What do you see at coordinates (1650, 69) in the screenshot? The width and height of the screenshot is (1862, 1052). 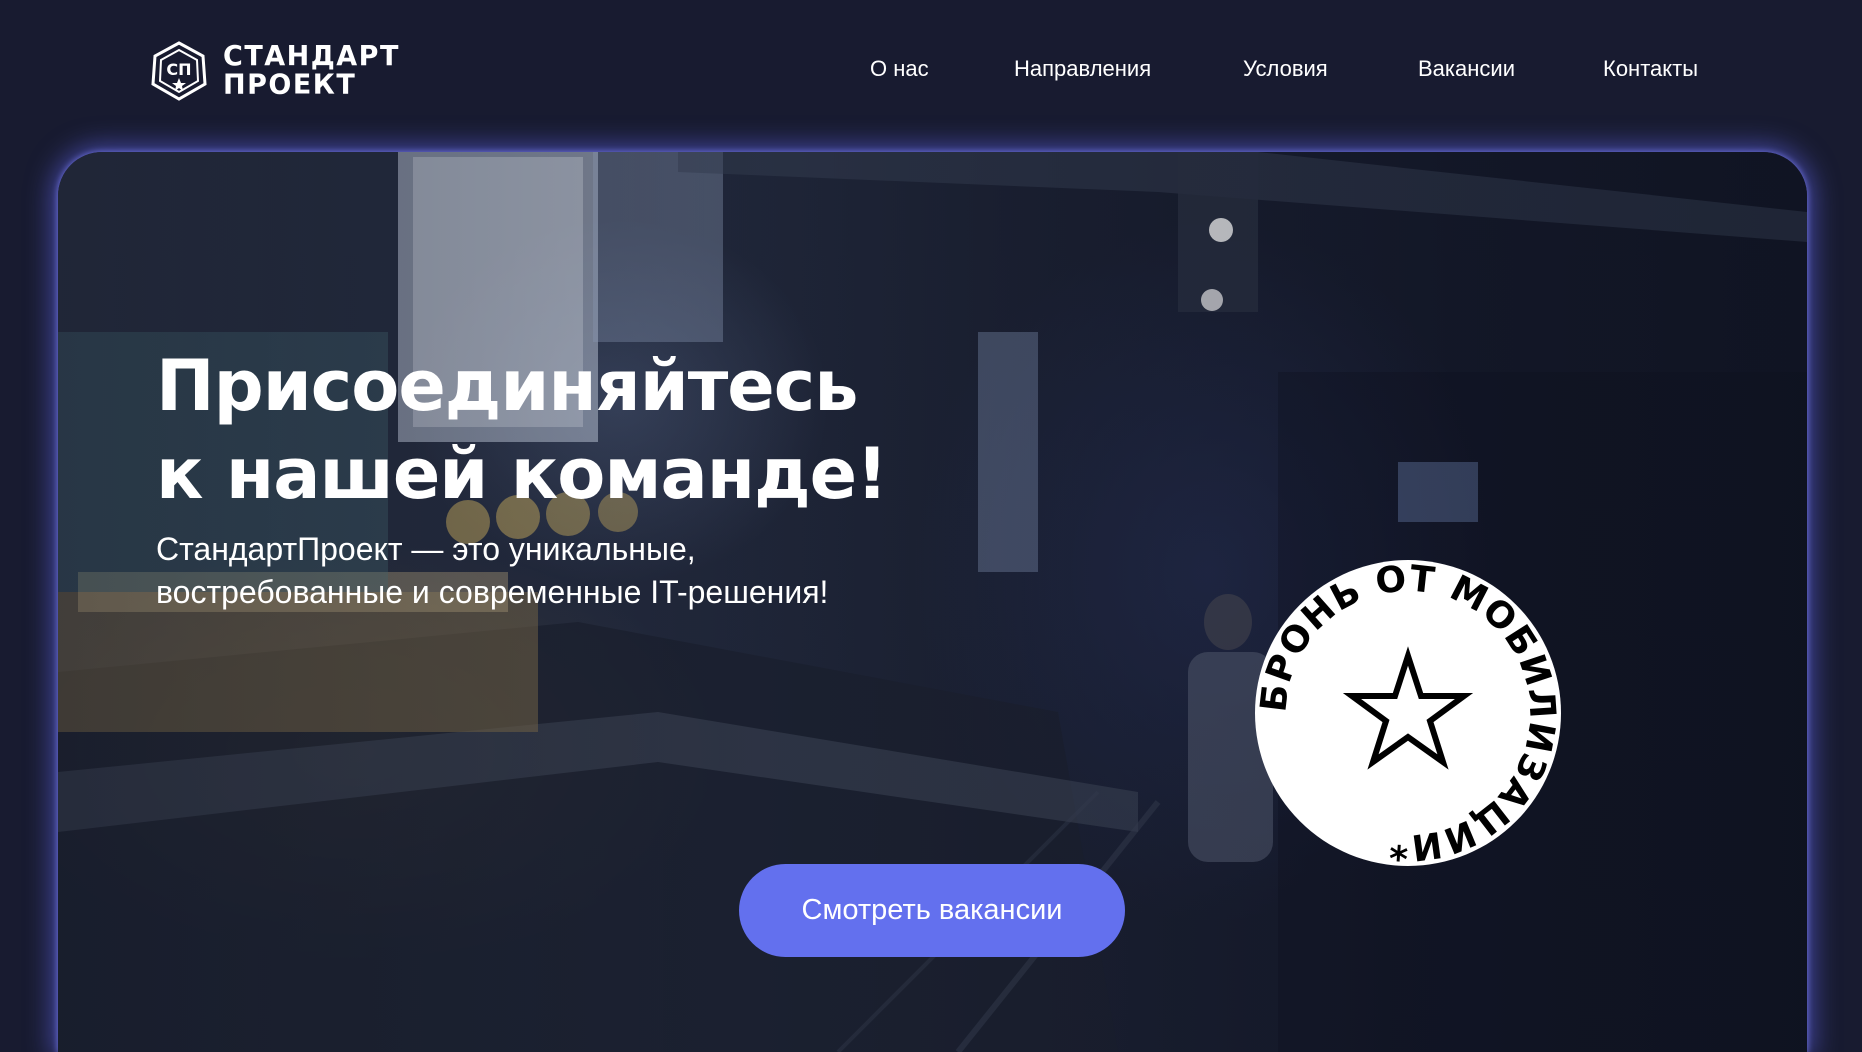 I see `nav-item-contacts: Контакты` at bounding box center [1650, 69].